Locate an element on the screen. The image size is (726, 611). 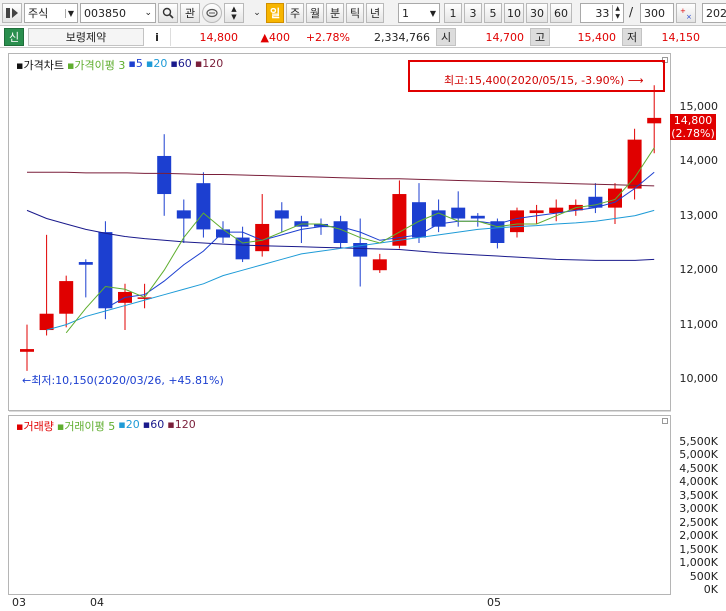
legend-vma20: ▪20 is located at coordinates (129, 424).